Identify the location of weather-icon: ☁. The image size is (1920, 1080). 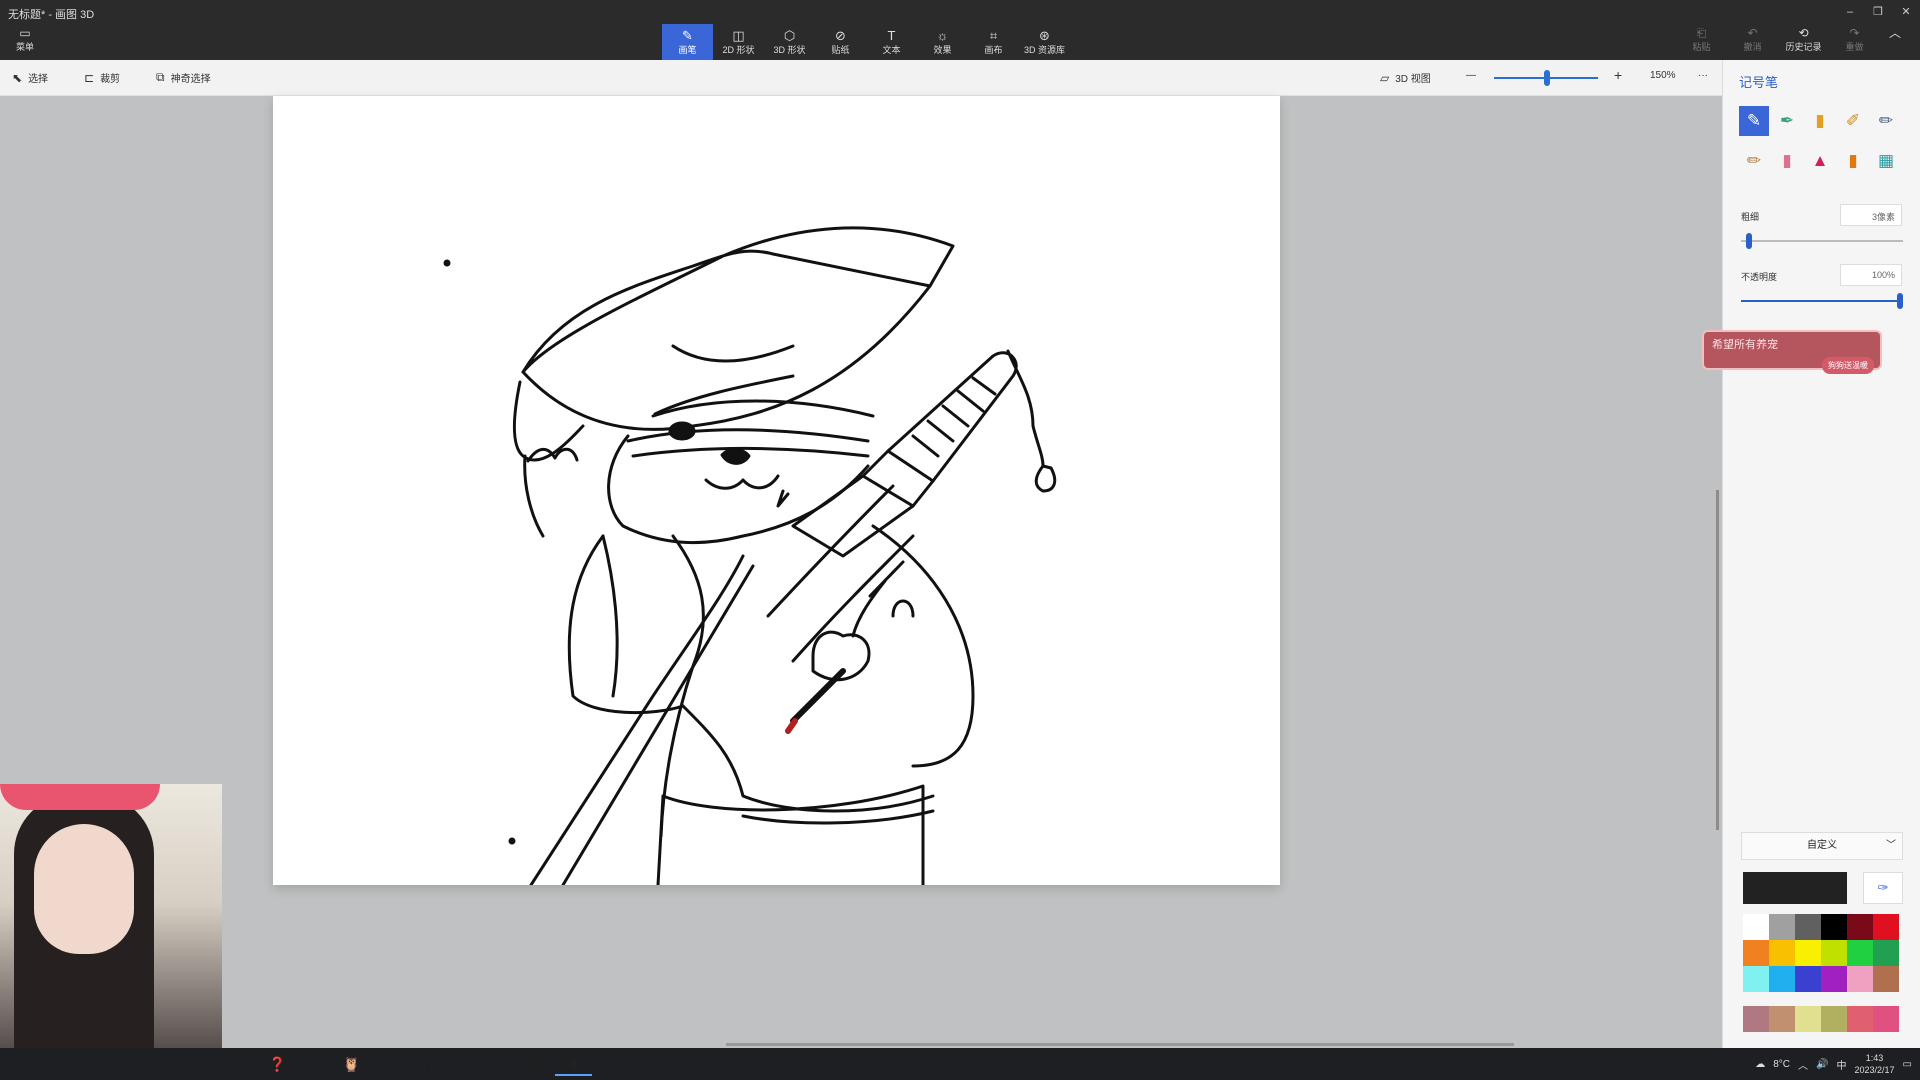
(1760, 1064).